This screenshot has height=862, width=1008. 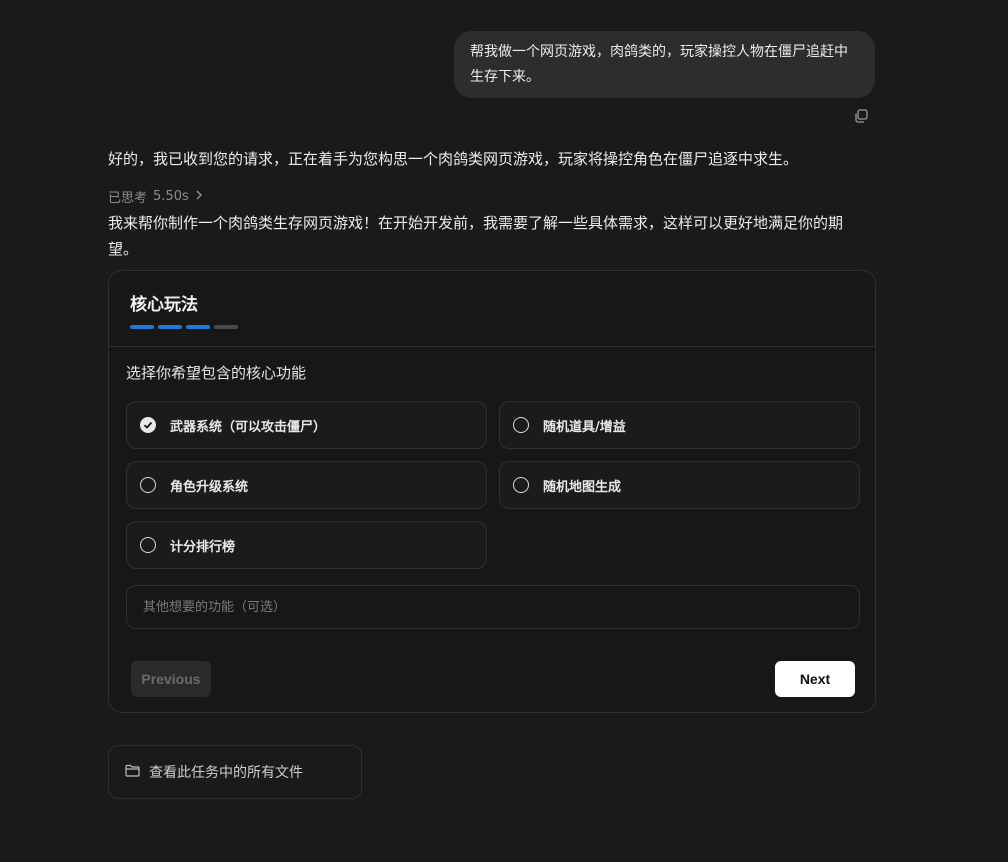 I want to click on other-features-input, so click(x=493, y=607).